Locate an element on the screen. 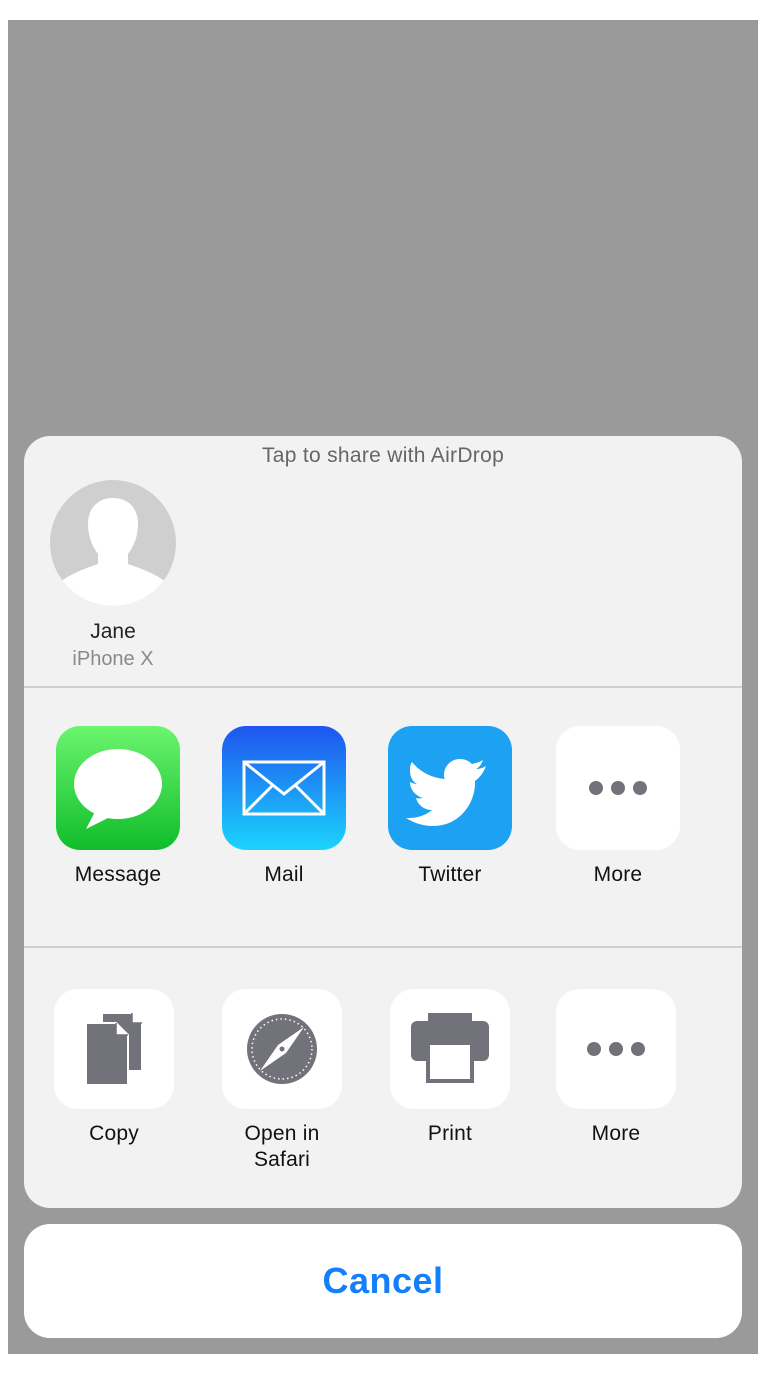 This screenshot has width=766, height=1376. share-item-label: Twitter is located at coordinates (450, 874).